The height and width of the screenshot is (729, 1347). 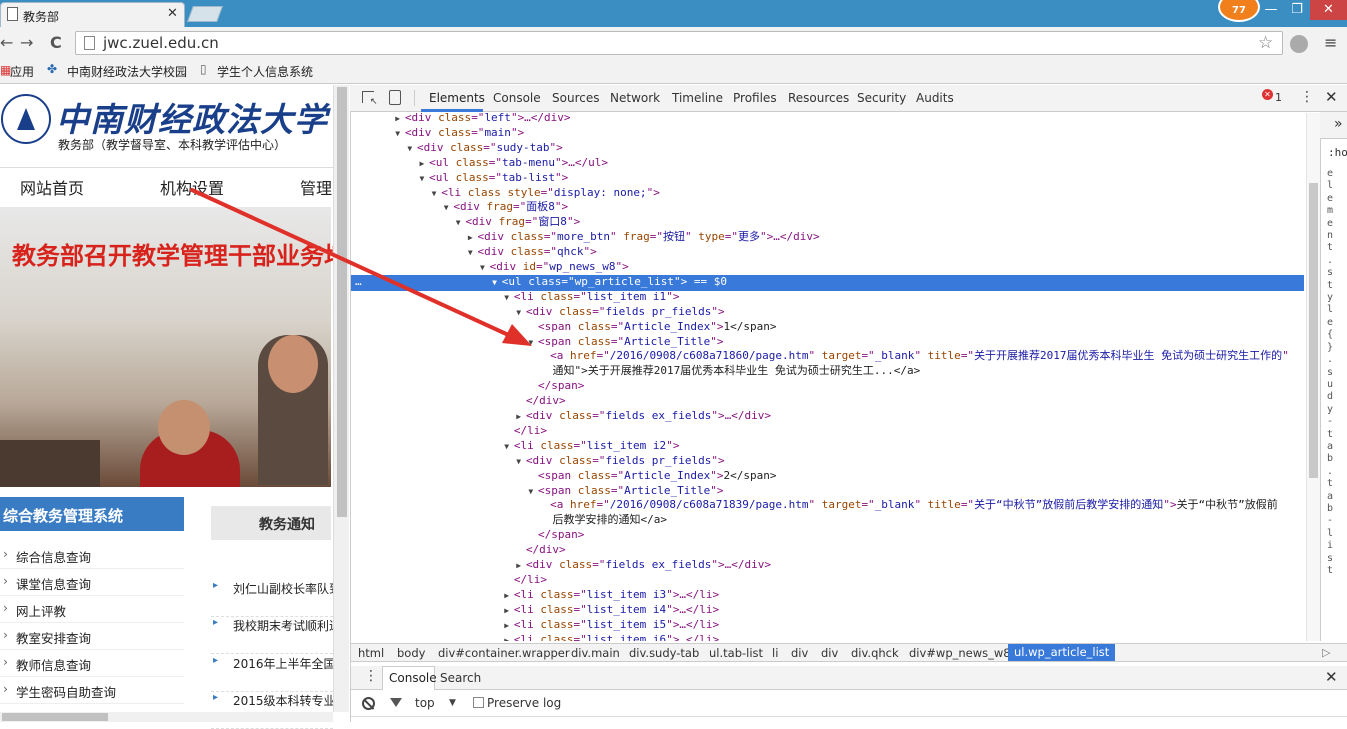 What do you see at coordinates (679, 43) in the screenshot?
I see `address-bar: jwc.zuel.edu.cn` at bounding box center [679, 43].